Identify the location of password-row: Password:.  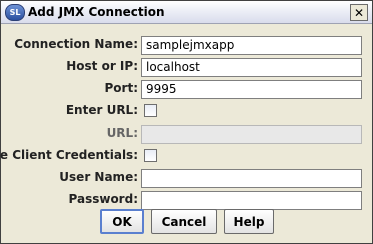
(186, 200).